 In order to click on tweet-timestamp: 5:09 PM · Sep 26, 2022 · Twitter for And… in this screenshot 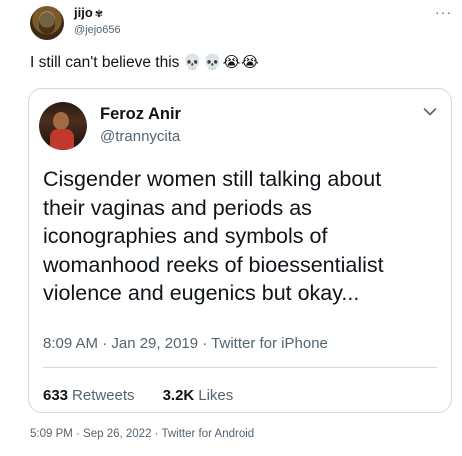, I will do `click(142, 434)`.